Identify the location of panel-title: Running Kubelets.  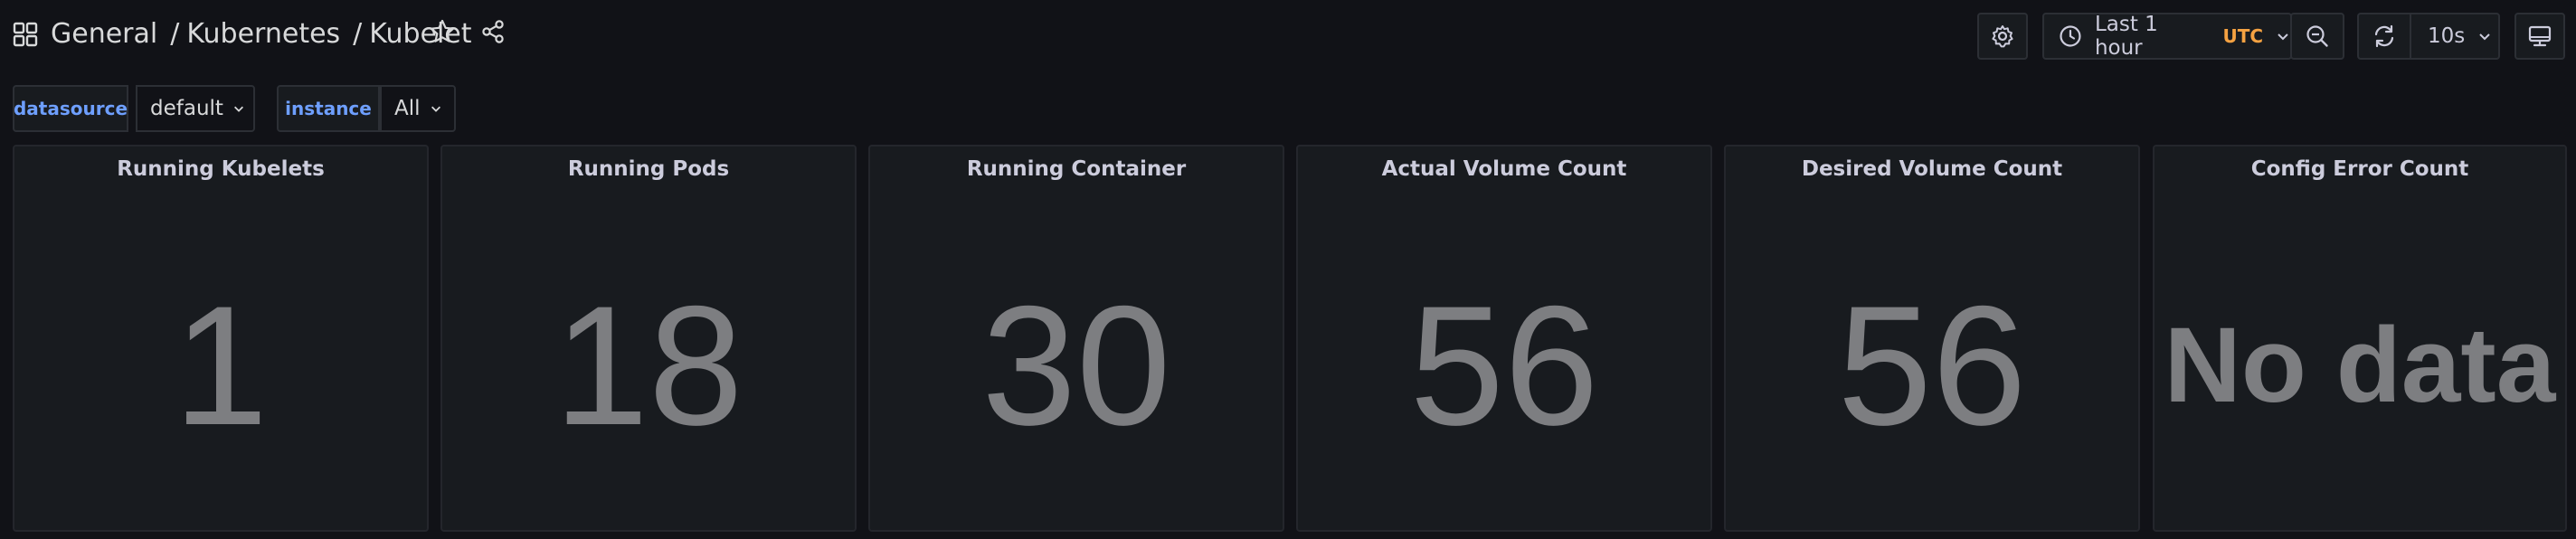
(220, 169).